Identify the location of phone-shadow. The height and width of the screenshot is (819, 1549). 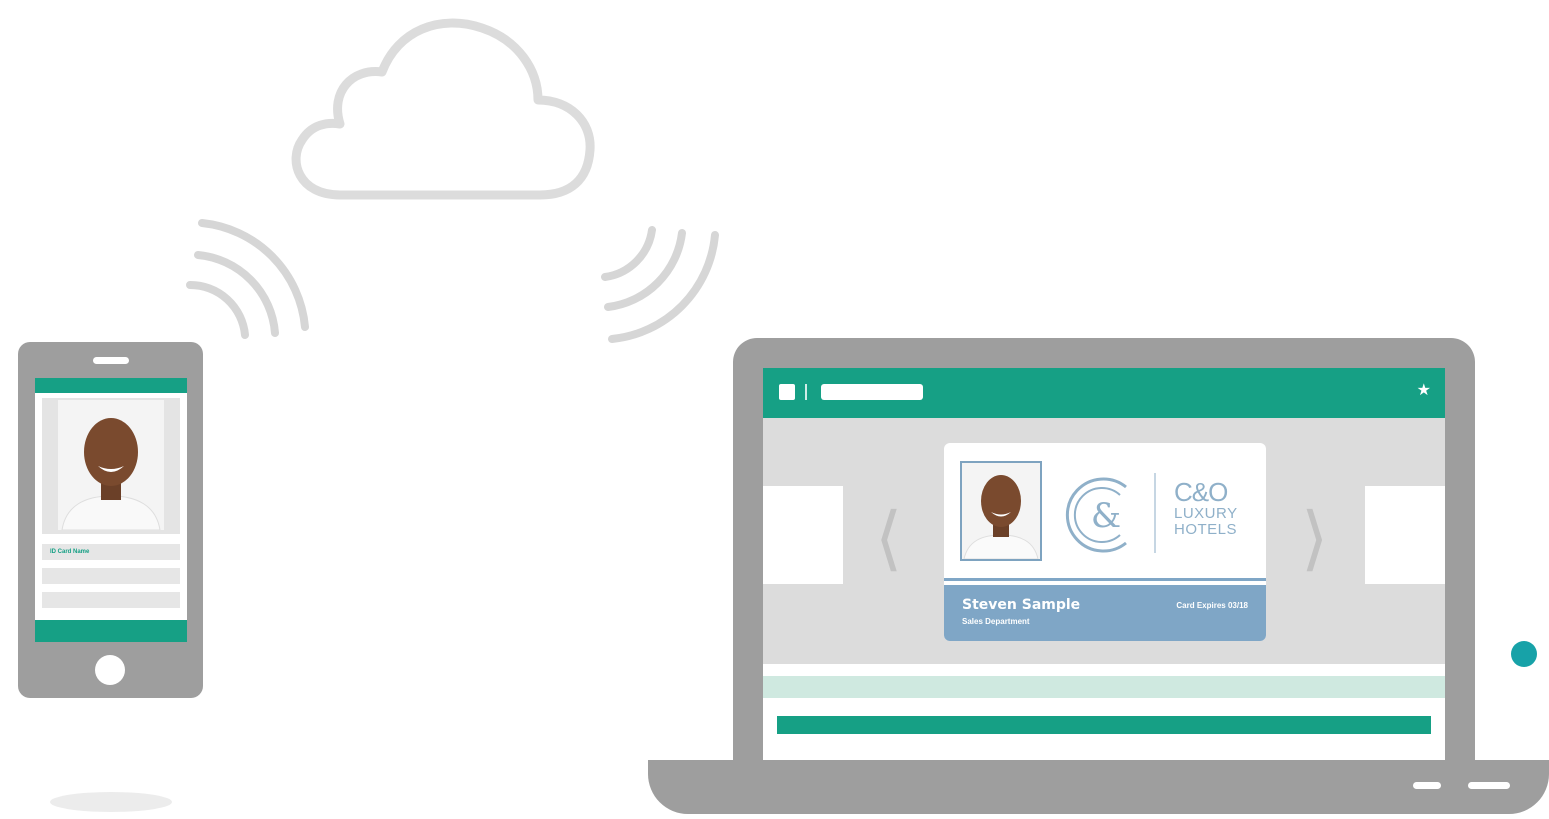
(111, 802).